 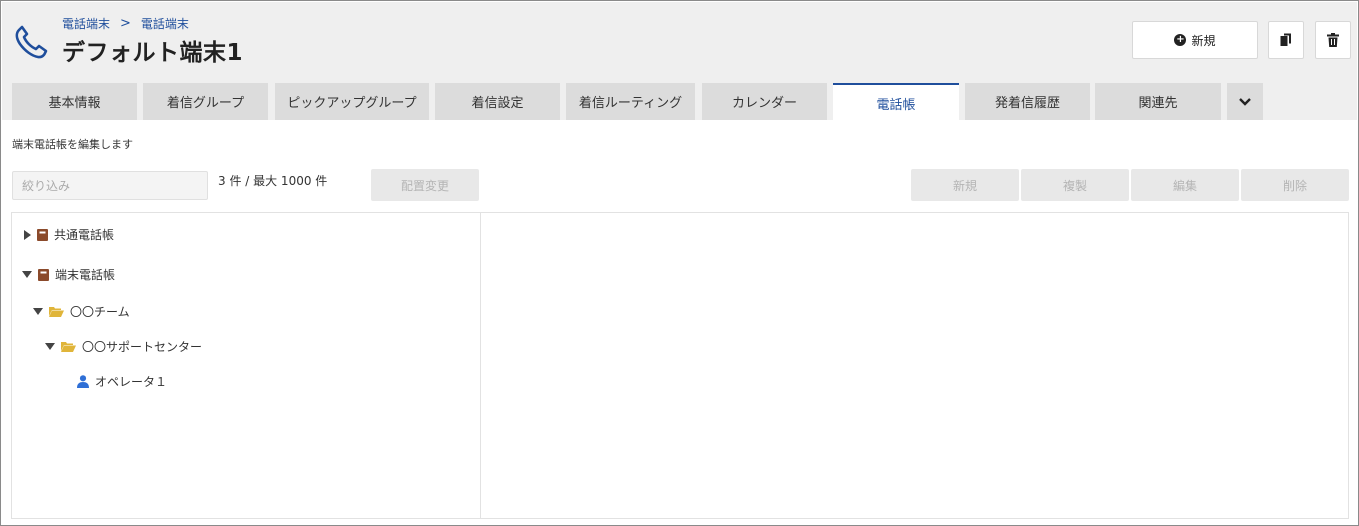 I want to click on delete-button, so click(x=1333, y=40).